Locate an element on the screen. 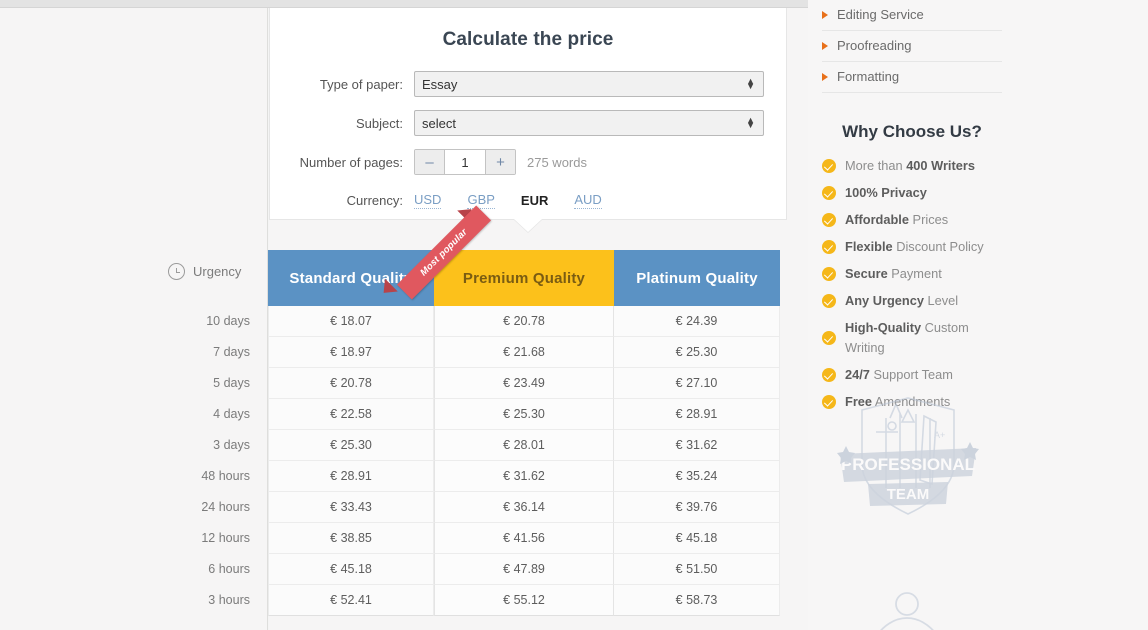 The image size is (1148, 630). svg-text: A+ is located at coordinates (939, 435).